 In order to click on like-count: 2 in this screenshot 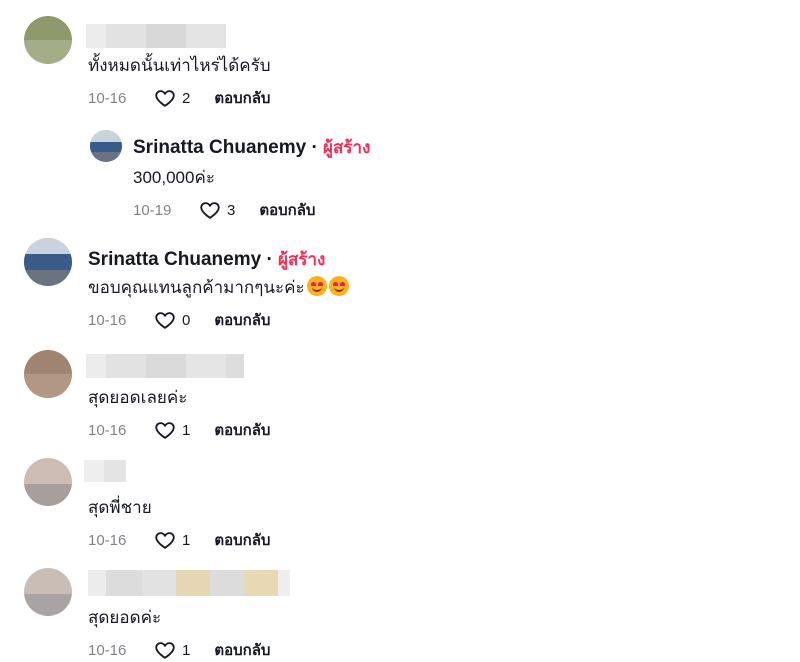, I will do `click(186, 98)`.